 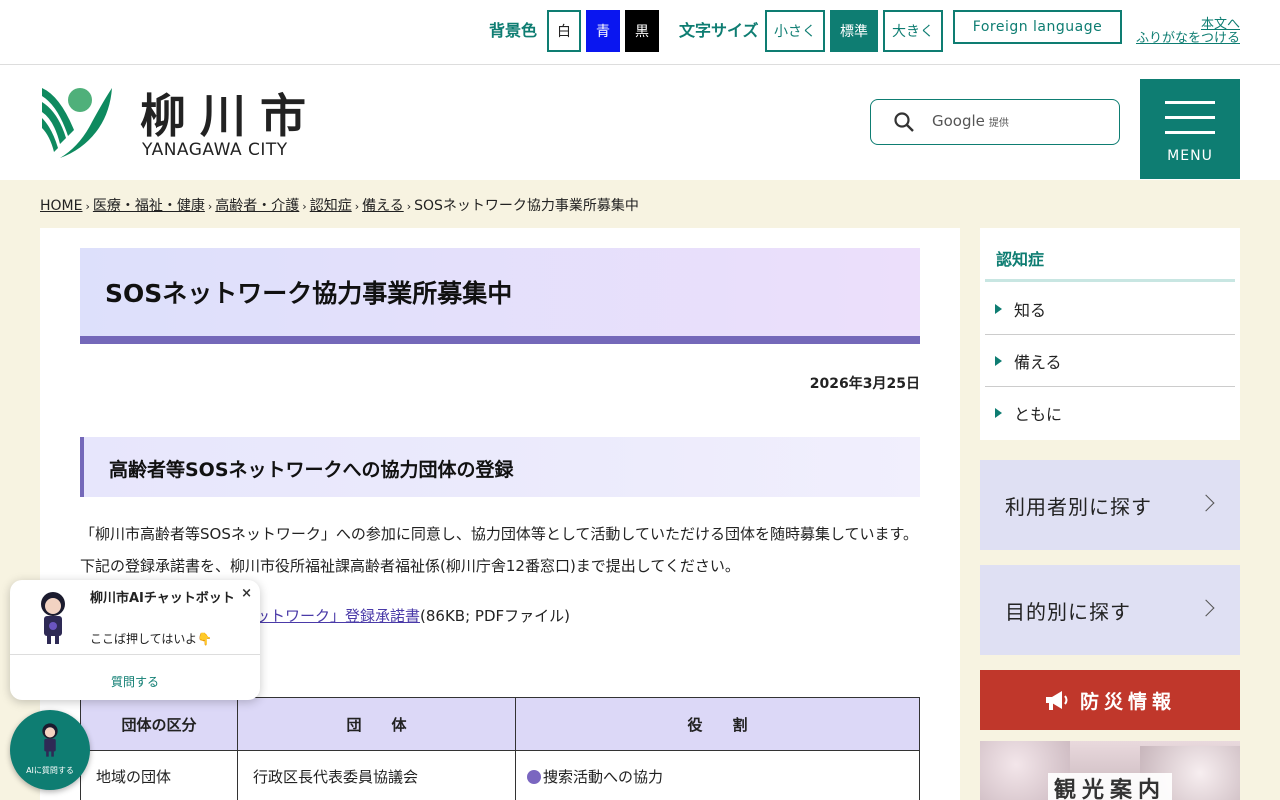 I want to click on table-row: 地域の団体 行政区長代表委員協議会 捜索活動への協力, so click(x=500, y=775).